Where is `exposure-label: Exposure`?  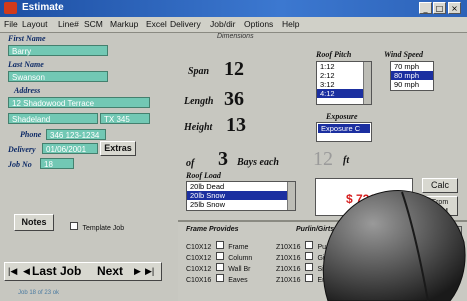
exposure-label: Exposure is located at coordinates (342, 116).